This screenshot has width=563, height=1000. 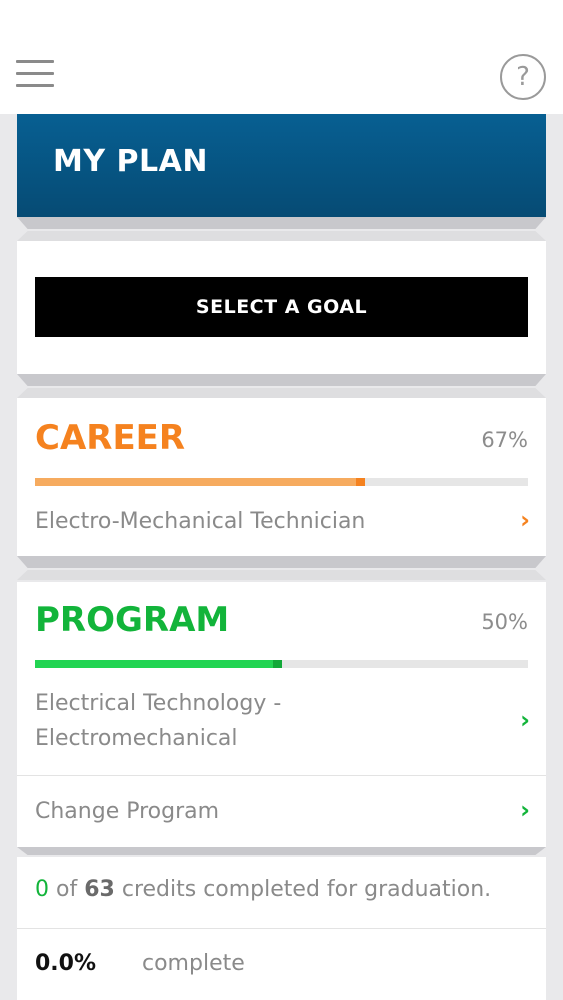 I want to click on career-name: Electro-Mechanical Technician, so click(x=200, y=521).